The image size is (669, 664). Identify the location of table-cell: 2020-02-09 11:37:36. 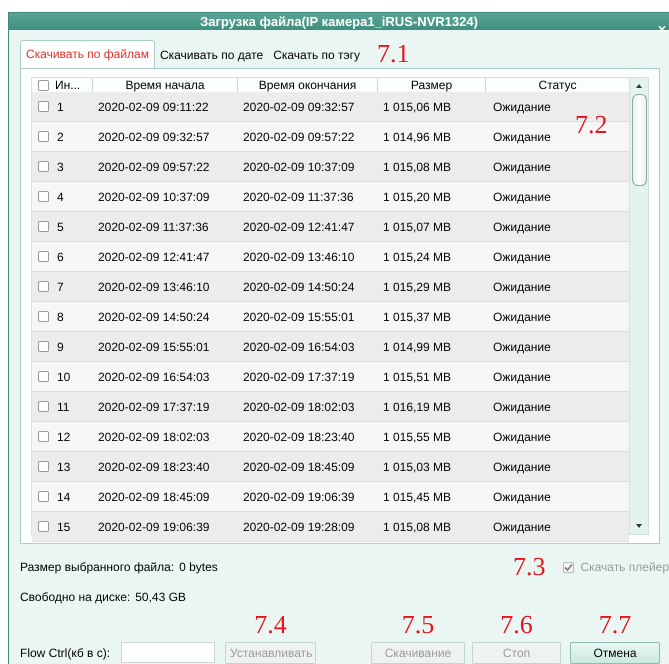
(153, 227).